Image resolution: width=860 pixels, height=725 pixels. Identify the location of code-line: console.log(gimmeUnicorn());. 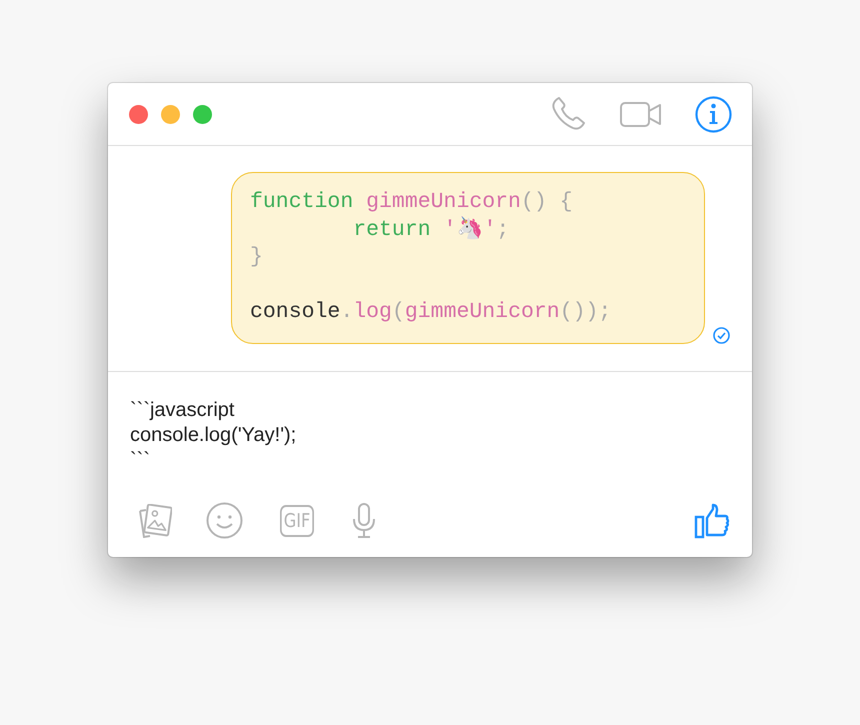
(431, 312).